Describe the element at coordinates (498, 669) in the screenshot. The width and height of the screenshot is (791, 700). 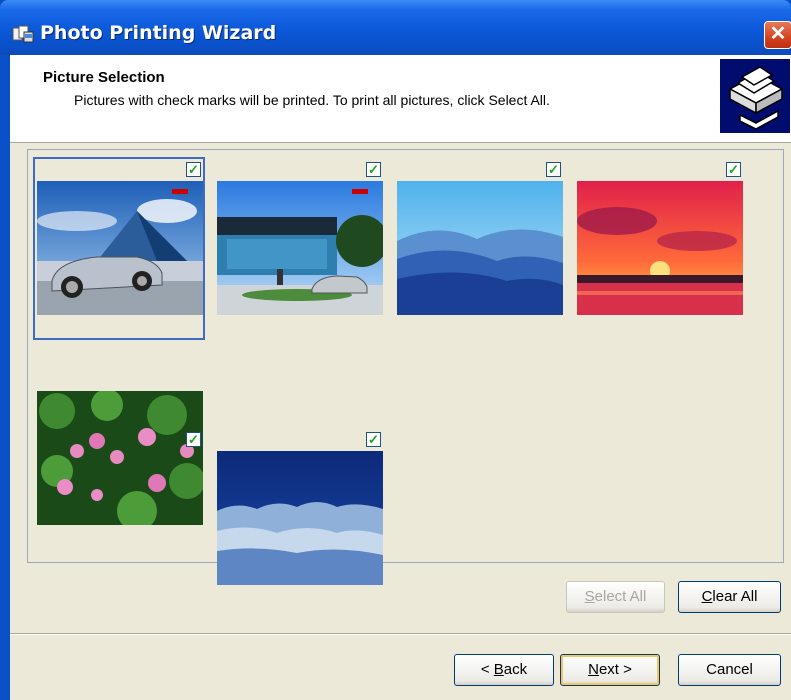
I see `back-accelerator: B` at that location.